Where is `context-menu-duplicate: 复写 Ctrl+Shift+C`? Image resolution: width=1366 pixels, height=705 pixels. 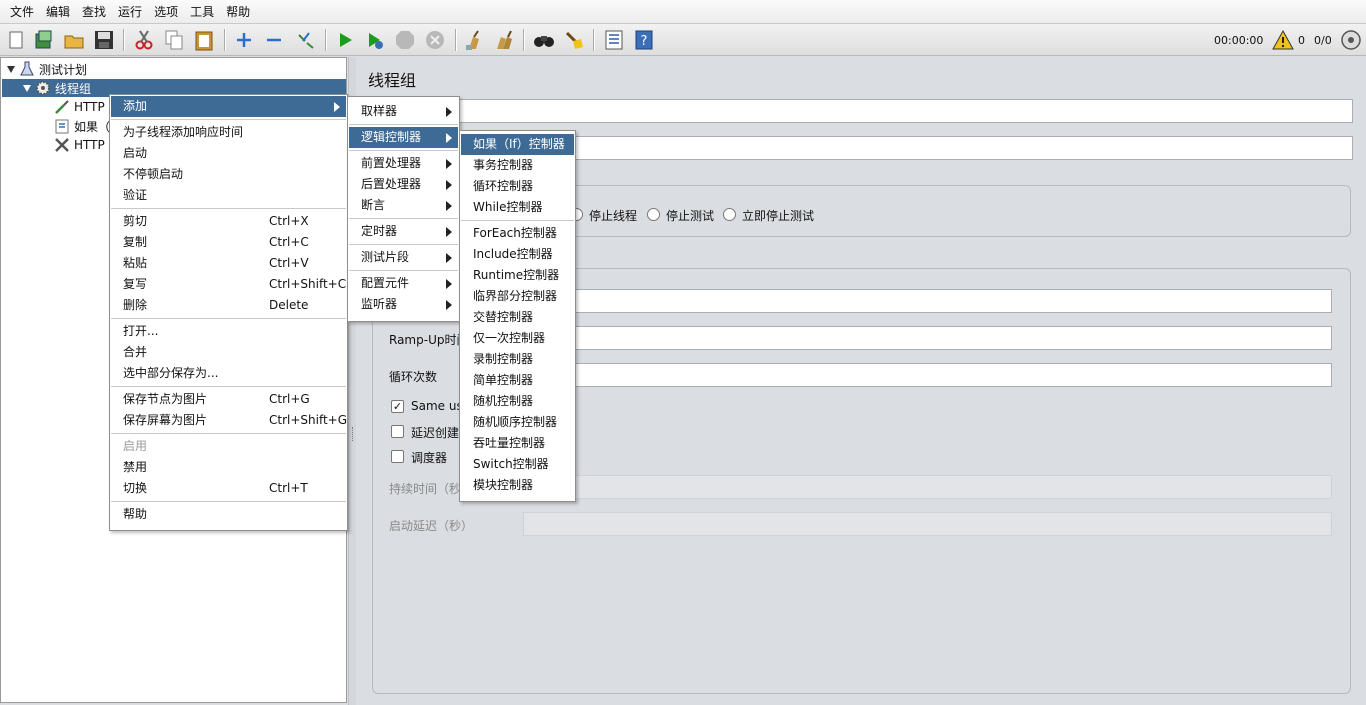
context-menu-duplicate: 复写 Ctrl+Shift+C is located at coordinates (228, 284).